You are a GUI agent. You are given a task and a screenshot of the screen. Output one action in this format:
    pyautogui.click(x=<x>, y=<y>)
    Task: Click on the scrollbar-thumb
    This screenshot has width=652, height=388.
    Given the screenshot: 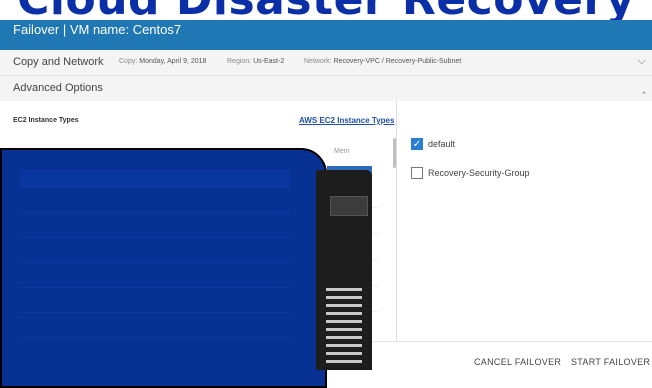 What is the action you would take?
    pyautogui.click(x=394, y=153)
    